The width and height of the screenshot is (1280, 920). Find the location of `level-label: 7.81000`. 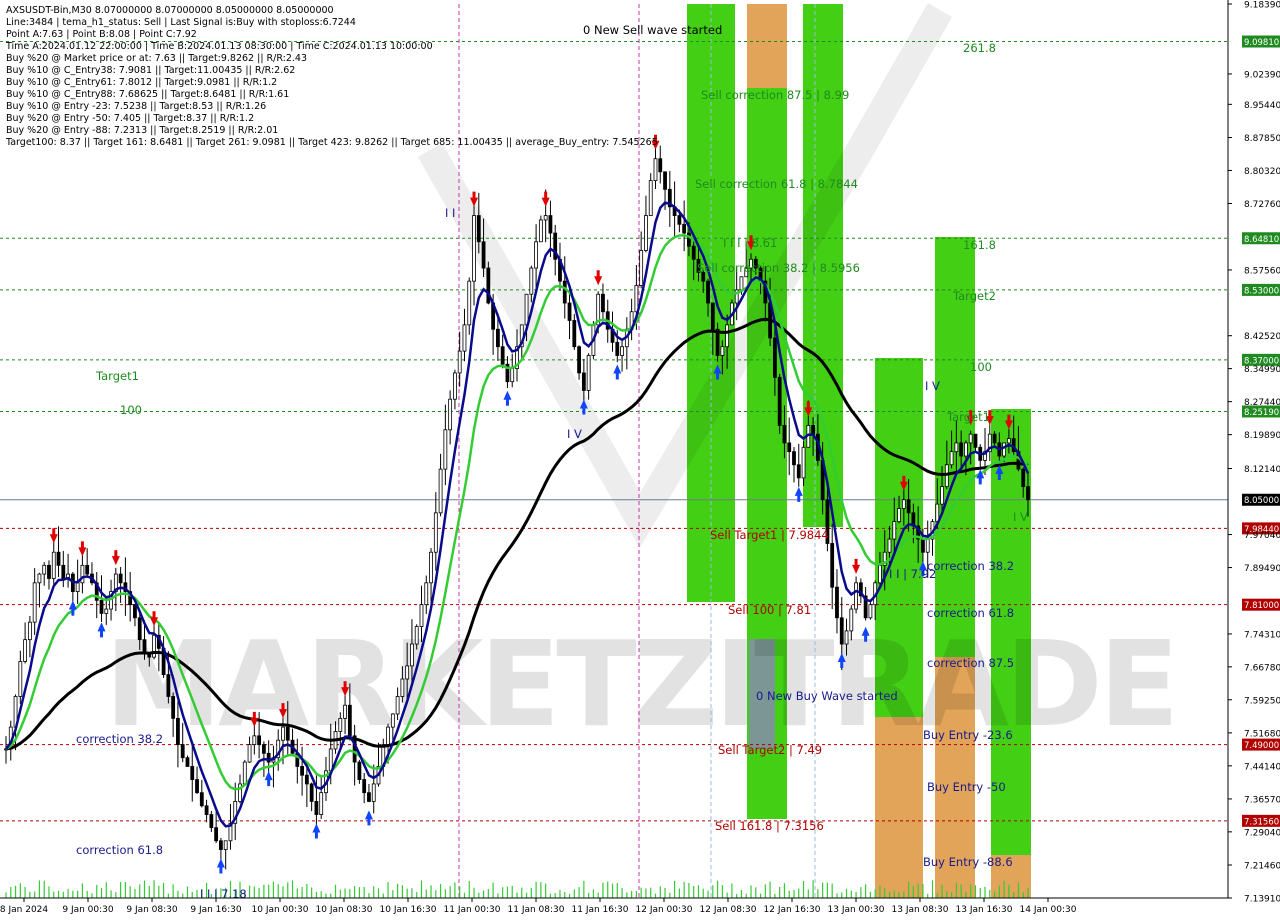

level-label: 7.81000 is located at coordinates (1261, 606).